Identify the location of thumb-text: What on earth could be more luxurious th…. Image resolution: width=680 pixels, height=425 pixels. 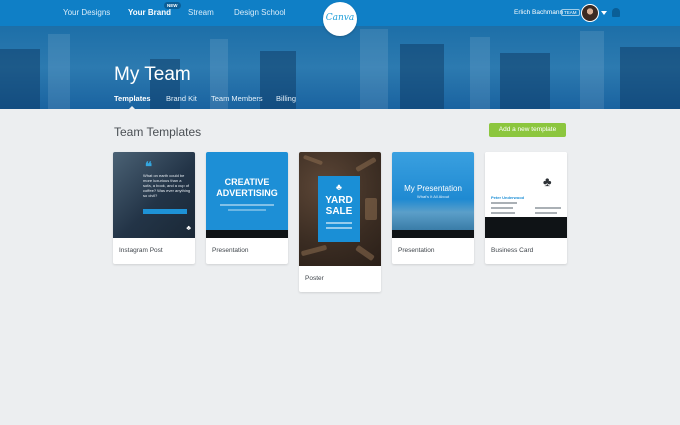
(167, 185).